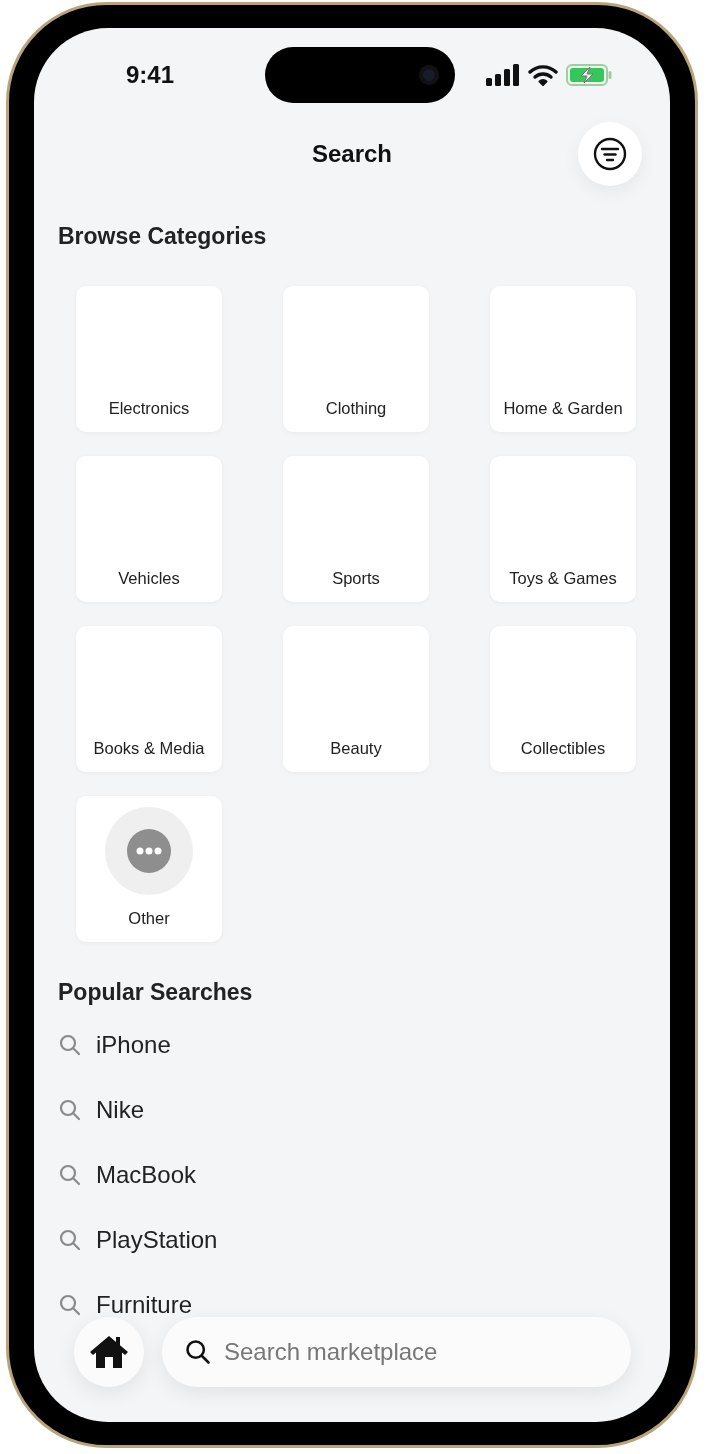  Describe the element at coordinates (563, 529) in the screenshot. I see `category-card: Toys & Games` at that location.